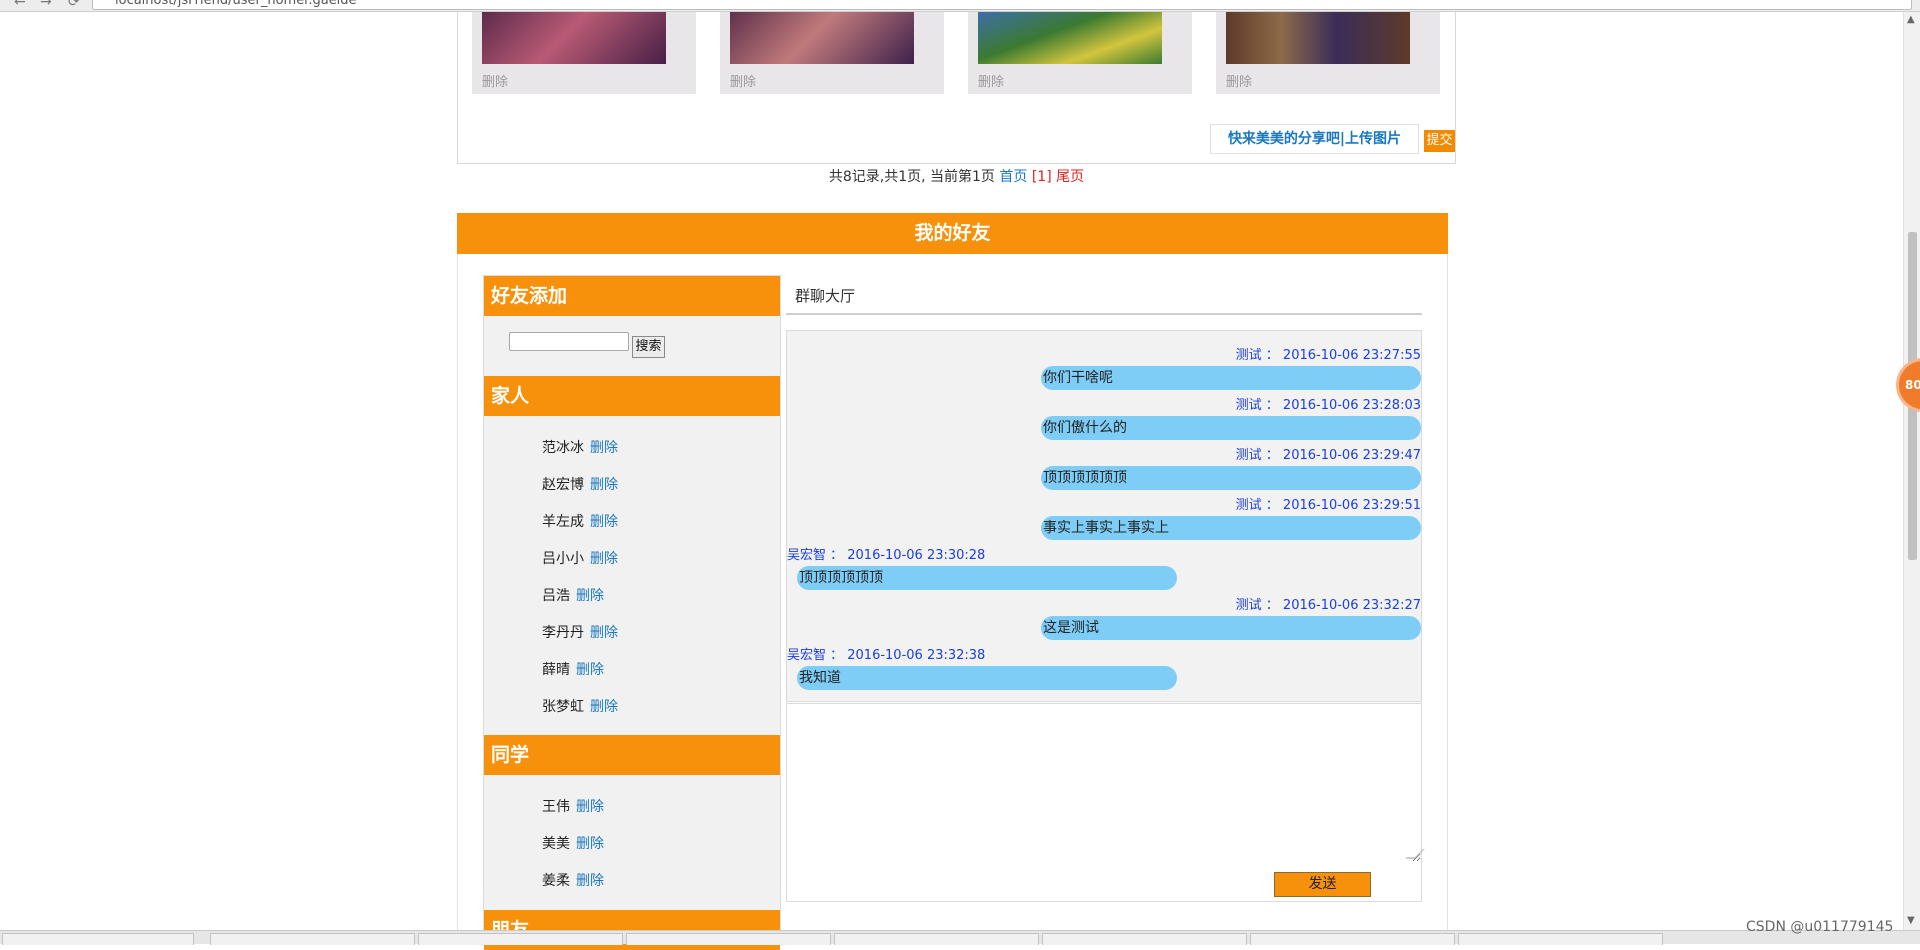  What do you see at coordinates (1911, 471) in the screenshot?
I see `page-scrollbar: ▲ ▼` at bounding box center [1911, 471].